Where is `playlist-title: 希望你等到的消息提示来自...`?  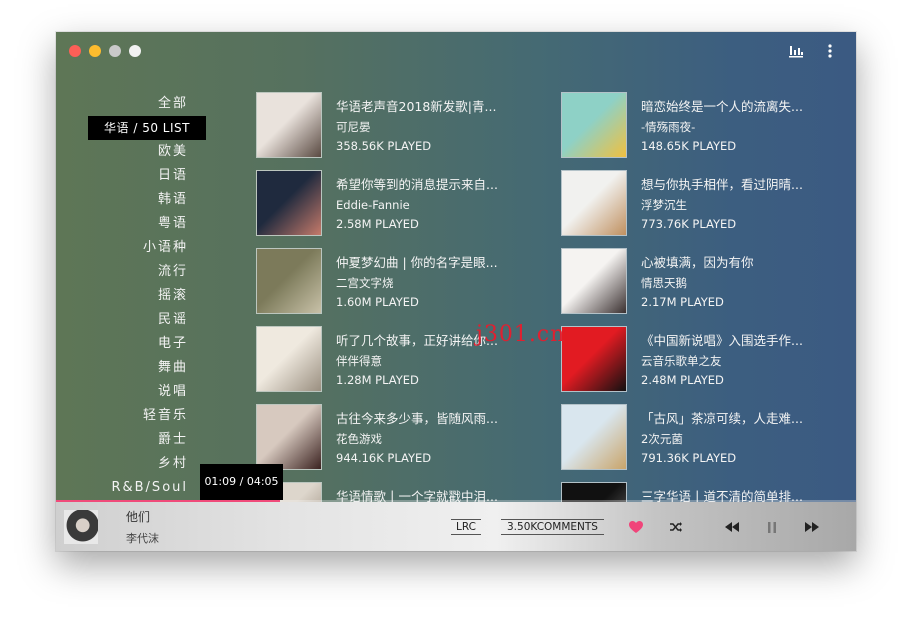 playlist-title: 希望你等到的消息提示来自... is located at coordinates (441, 185).